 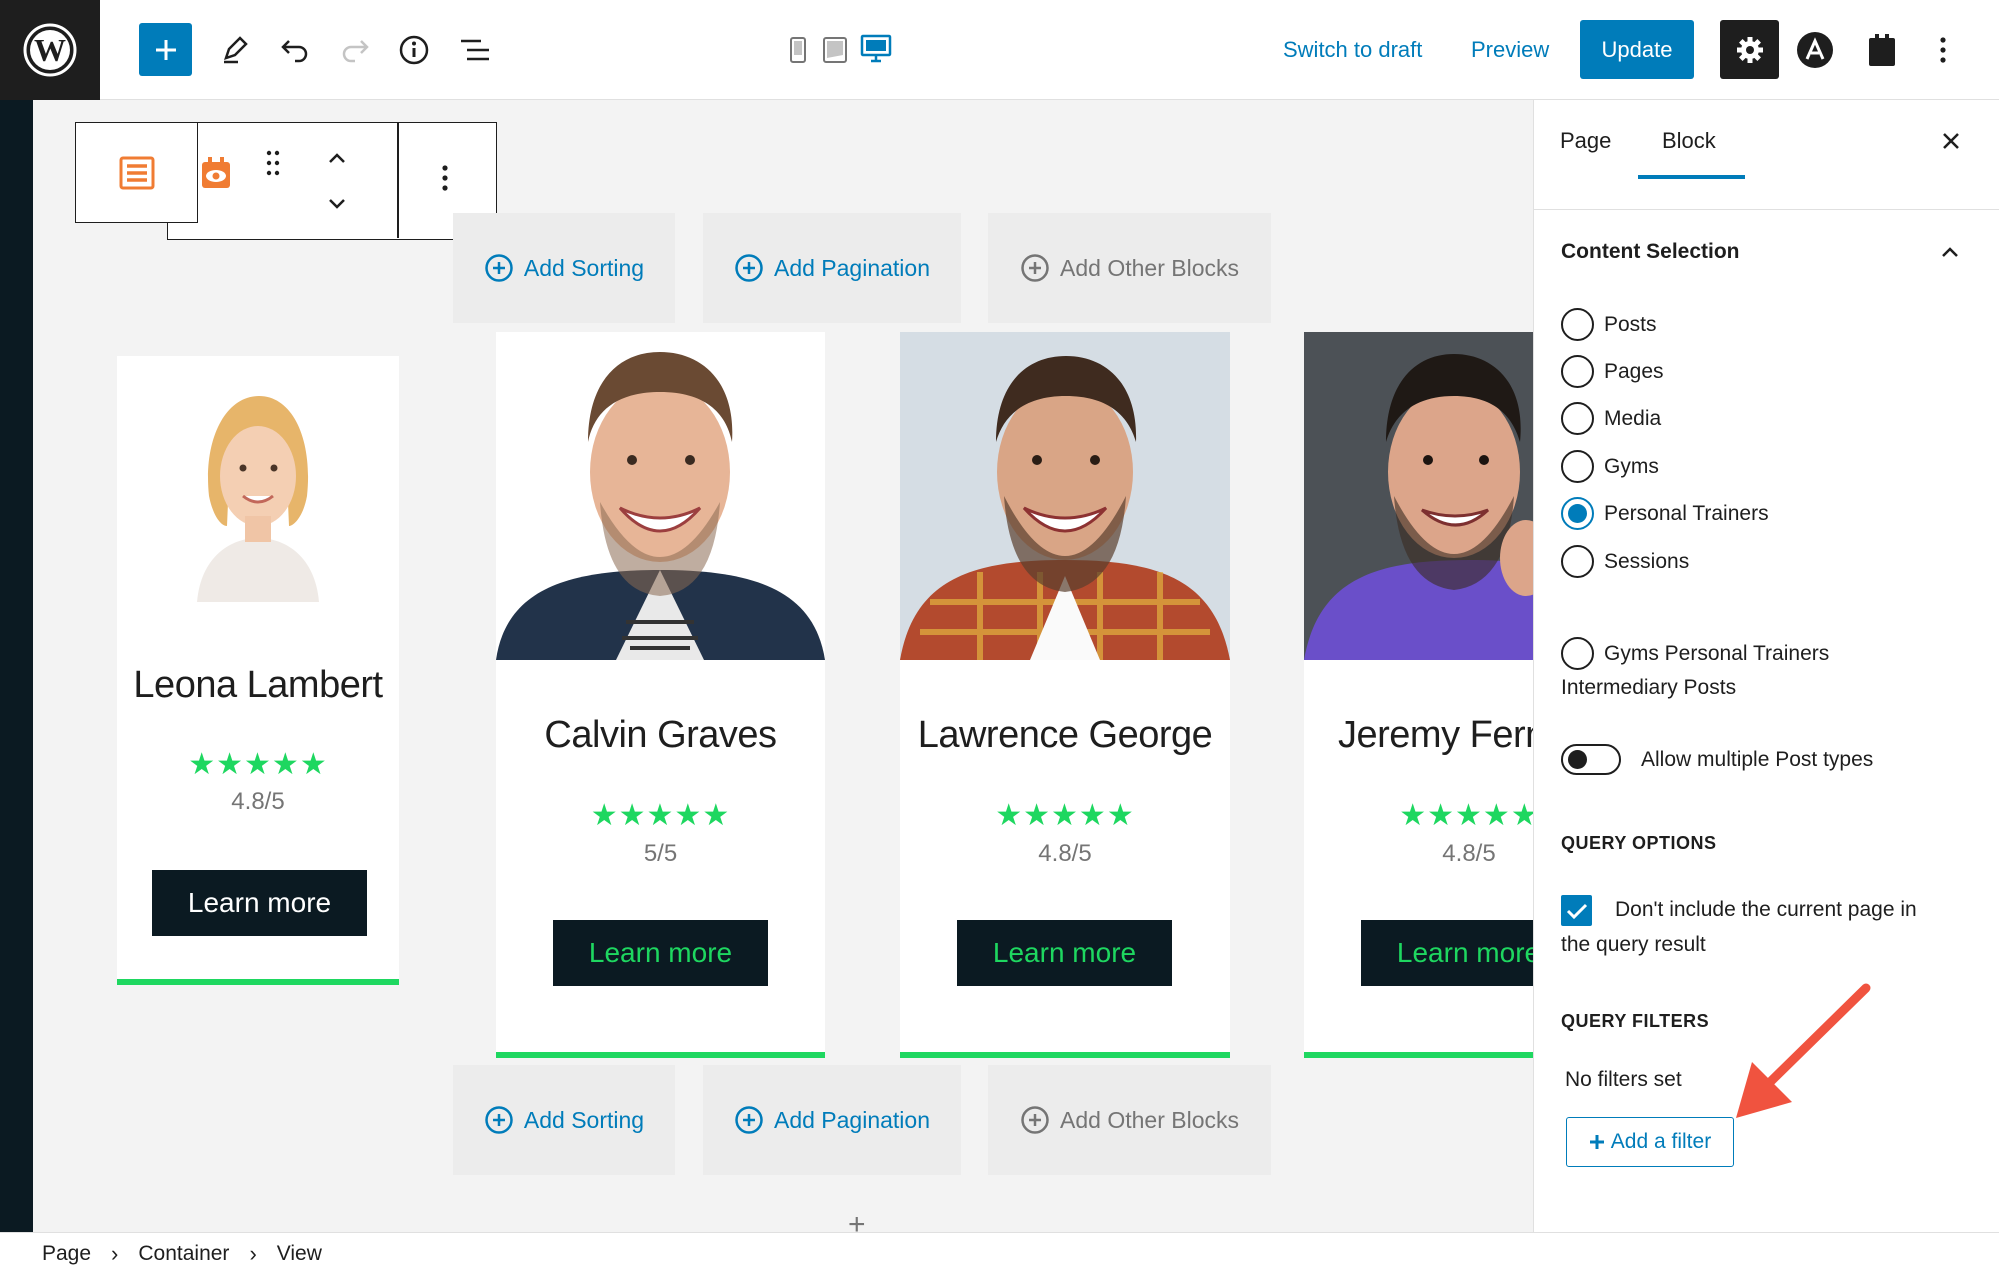 I want to click on clipboard-icon, so click(x=1882, y=50).